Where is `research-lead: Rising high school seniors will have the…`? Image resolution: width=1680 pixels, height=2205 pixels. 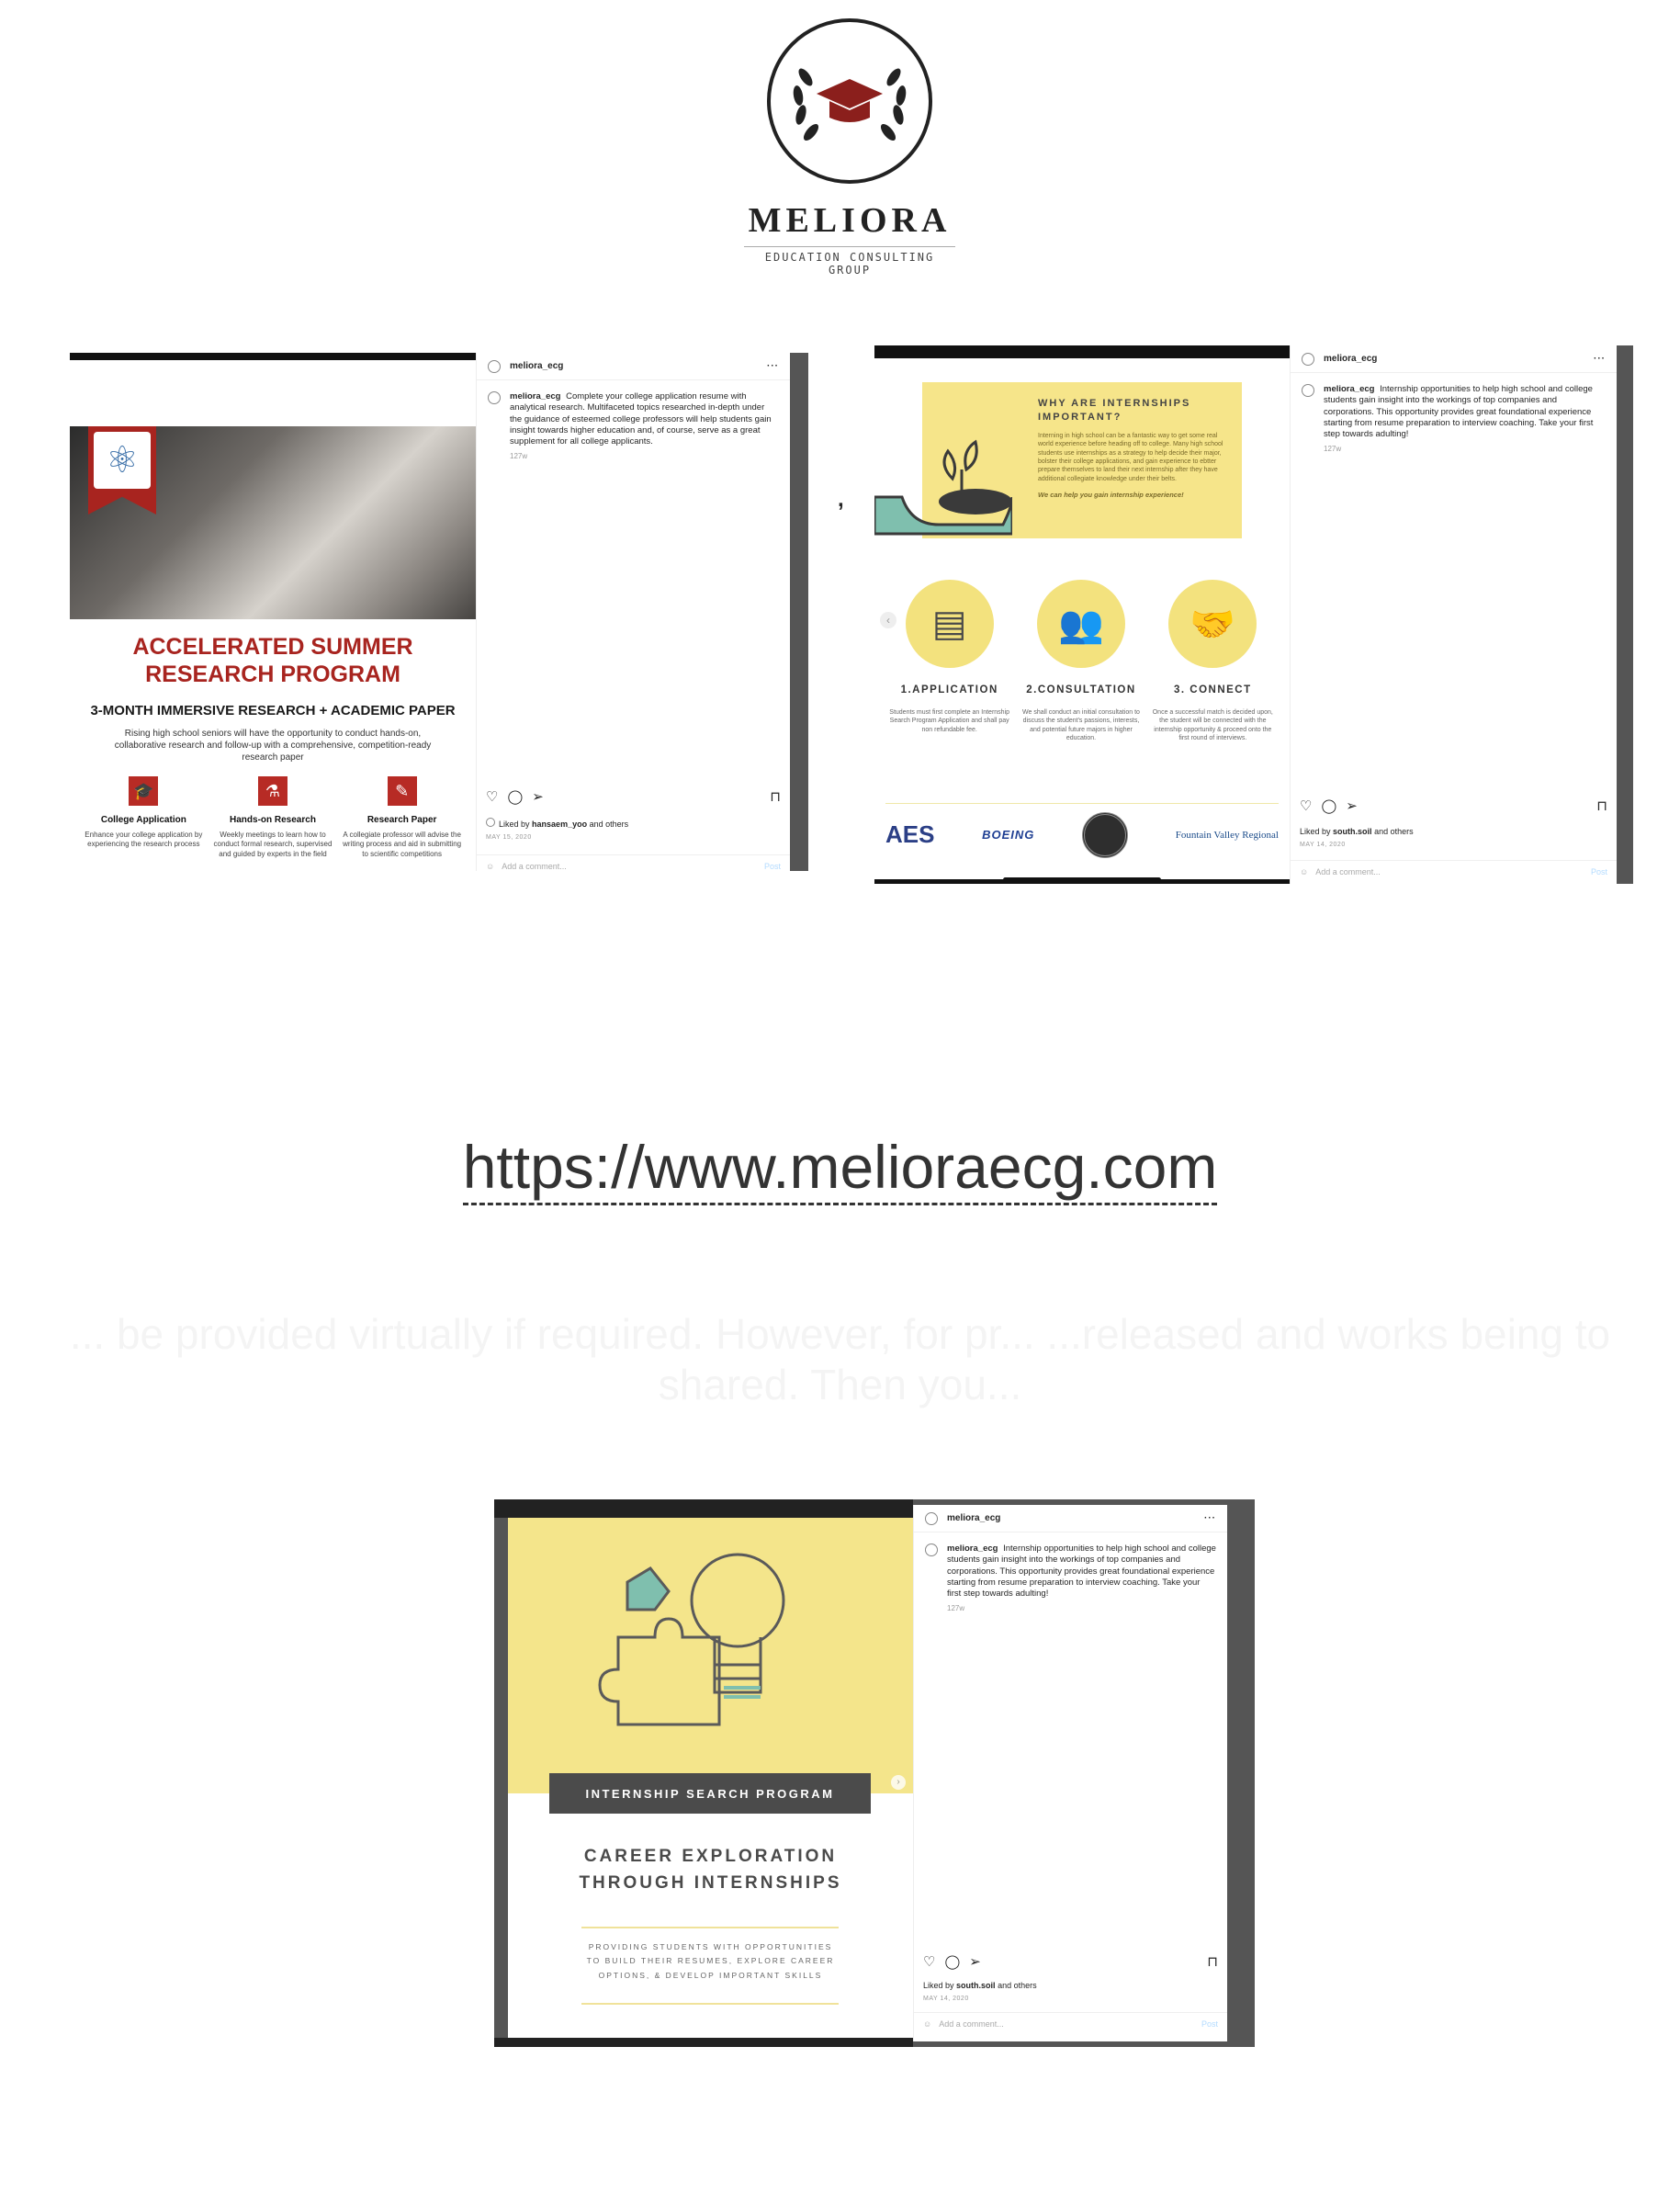 research-lead: Rising high school seniors will have the… is located at coordinates (273, 746).